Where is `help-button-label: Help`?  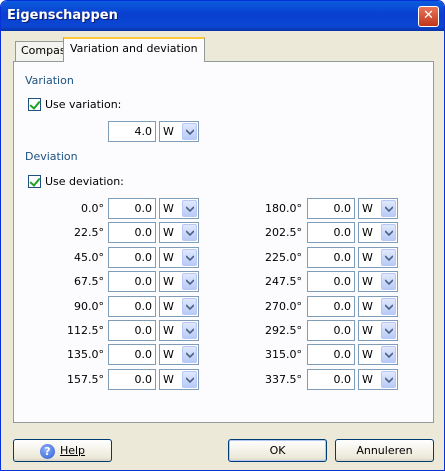
help-button-label: Help is located at coordinates (72, 450).